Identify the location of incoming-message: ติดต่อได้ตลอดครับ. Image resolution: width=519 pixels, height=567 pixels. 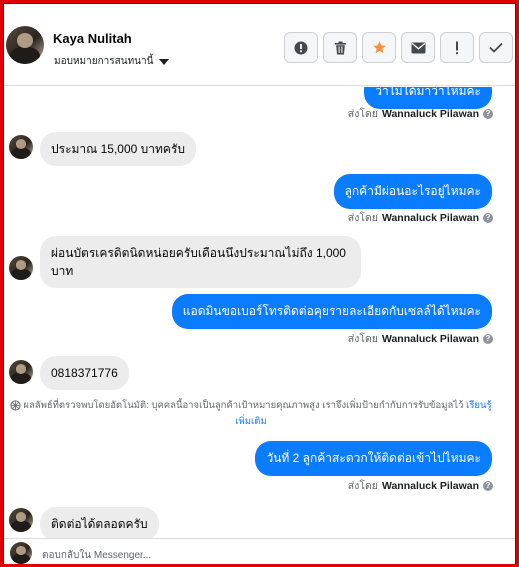
(99, 522).